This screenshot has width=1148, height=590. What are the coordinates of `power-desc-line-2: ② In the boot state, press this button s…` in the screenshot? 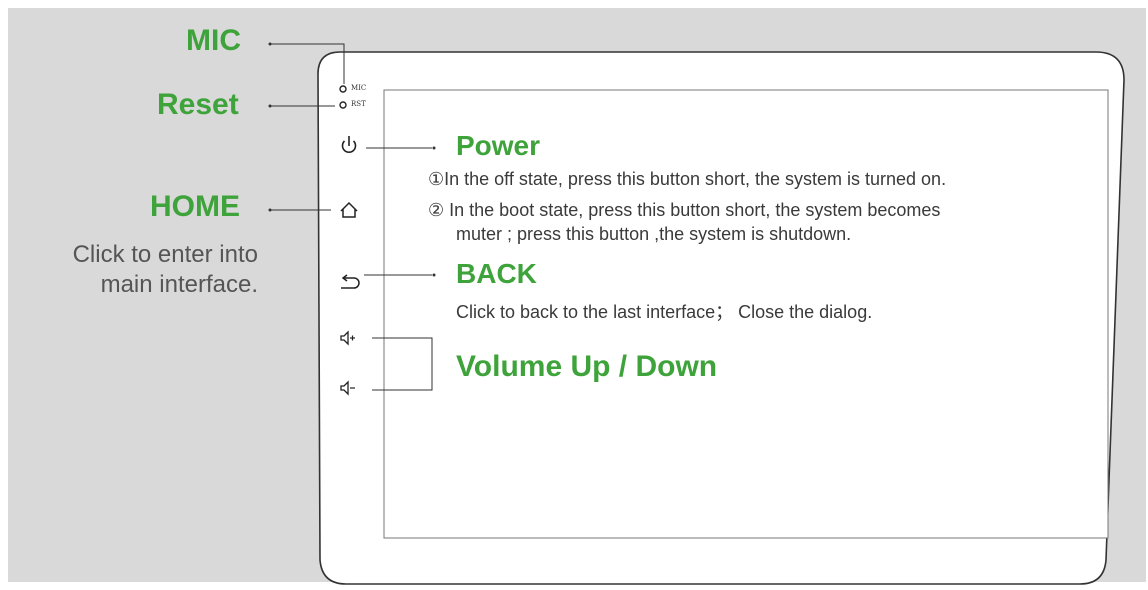 It's located at (684, 210).